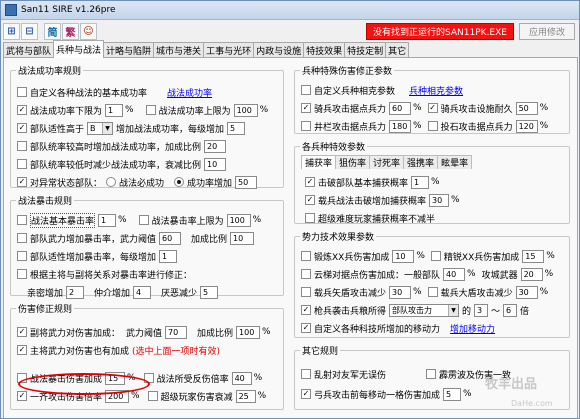 This screenshot has height=419, width=580. I want to click on super-player-checkbox, so click(152, 396).